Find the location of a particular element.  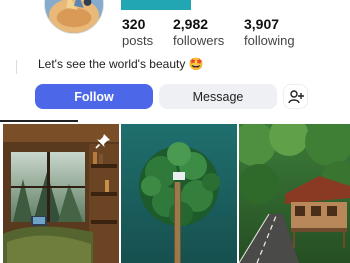

posts-stat: 320 posts is located at coordinates (137, 32).